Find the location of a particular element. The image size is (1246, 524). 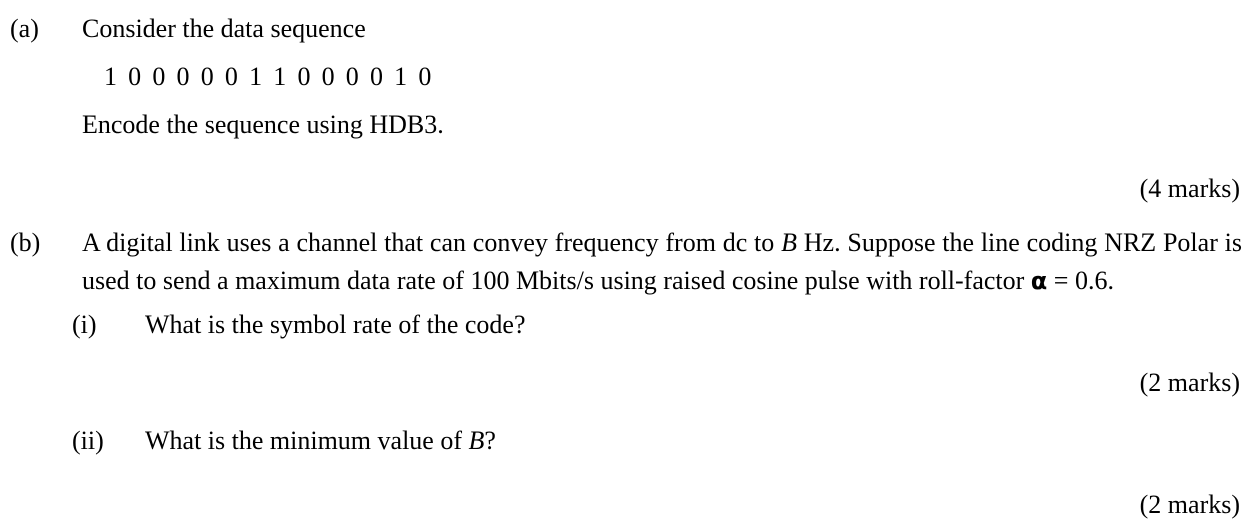

spacer-after-marks-i is located at coordinates (623, 412).